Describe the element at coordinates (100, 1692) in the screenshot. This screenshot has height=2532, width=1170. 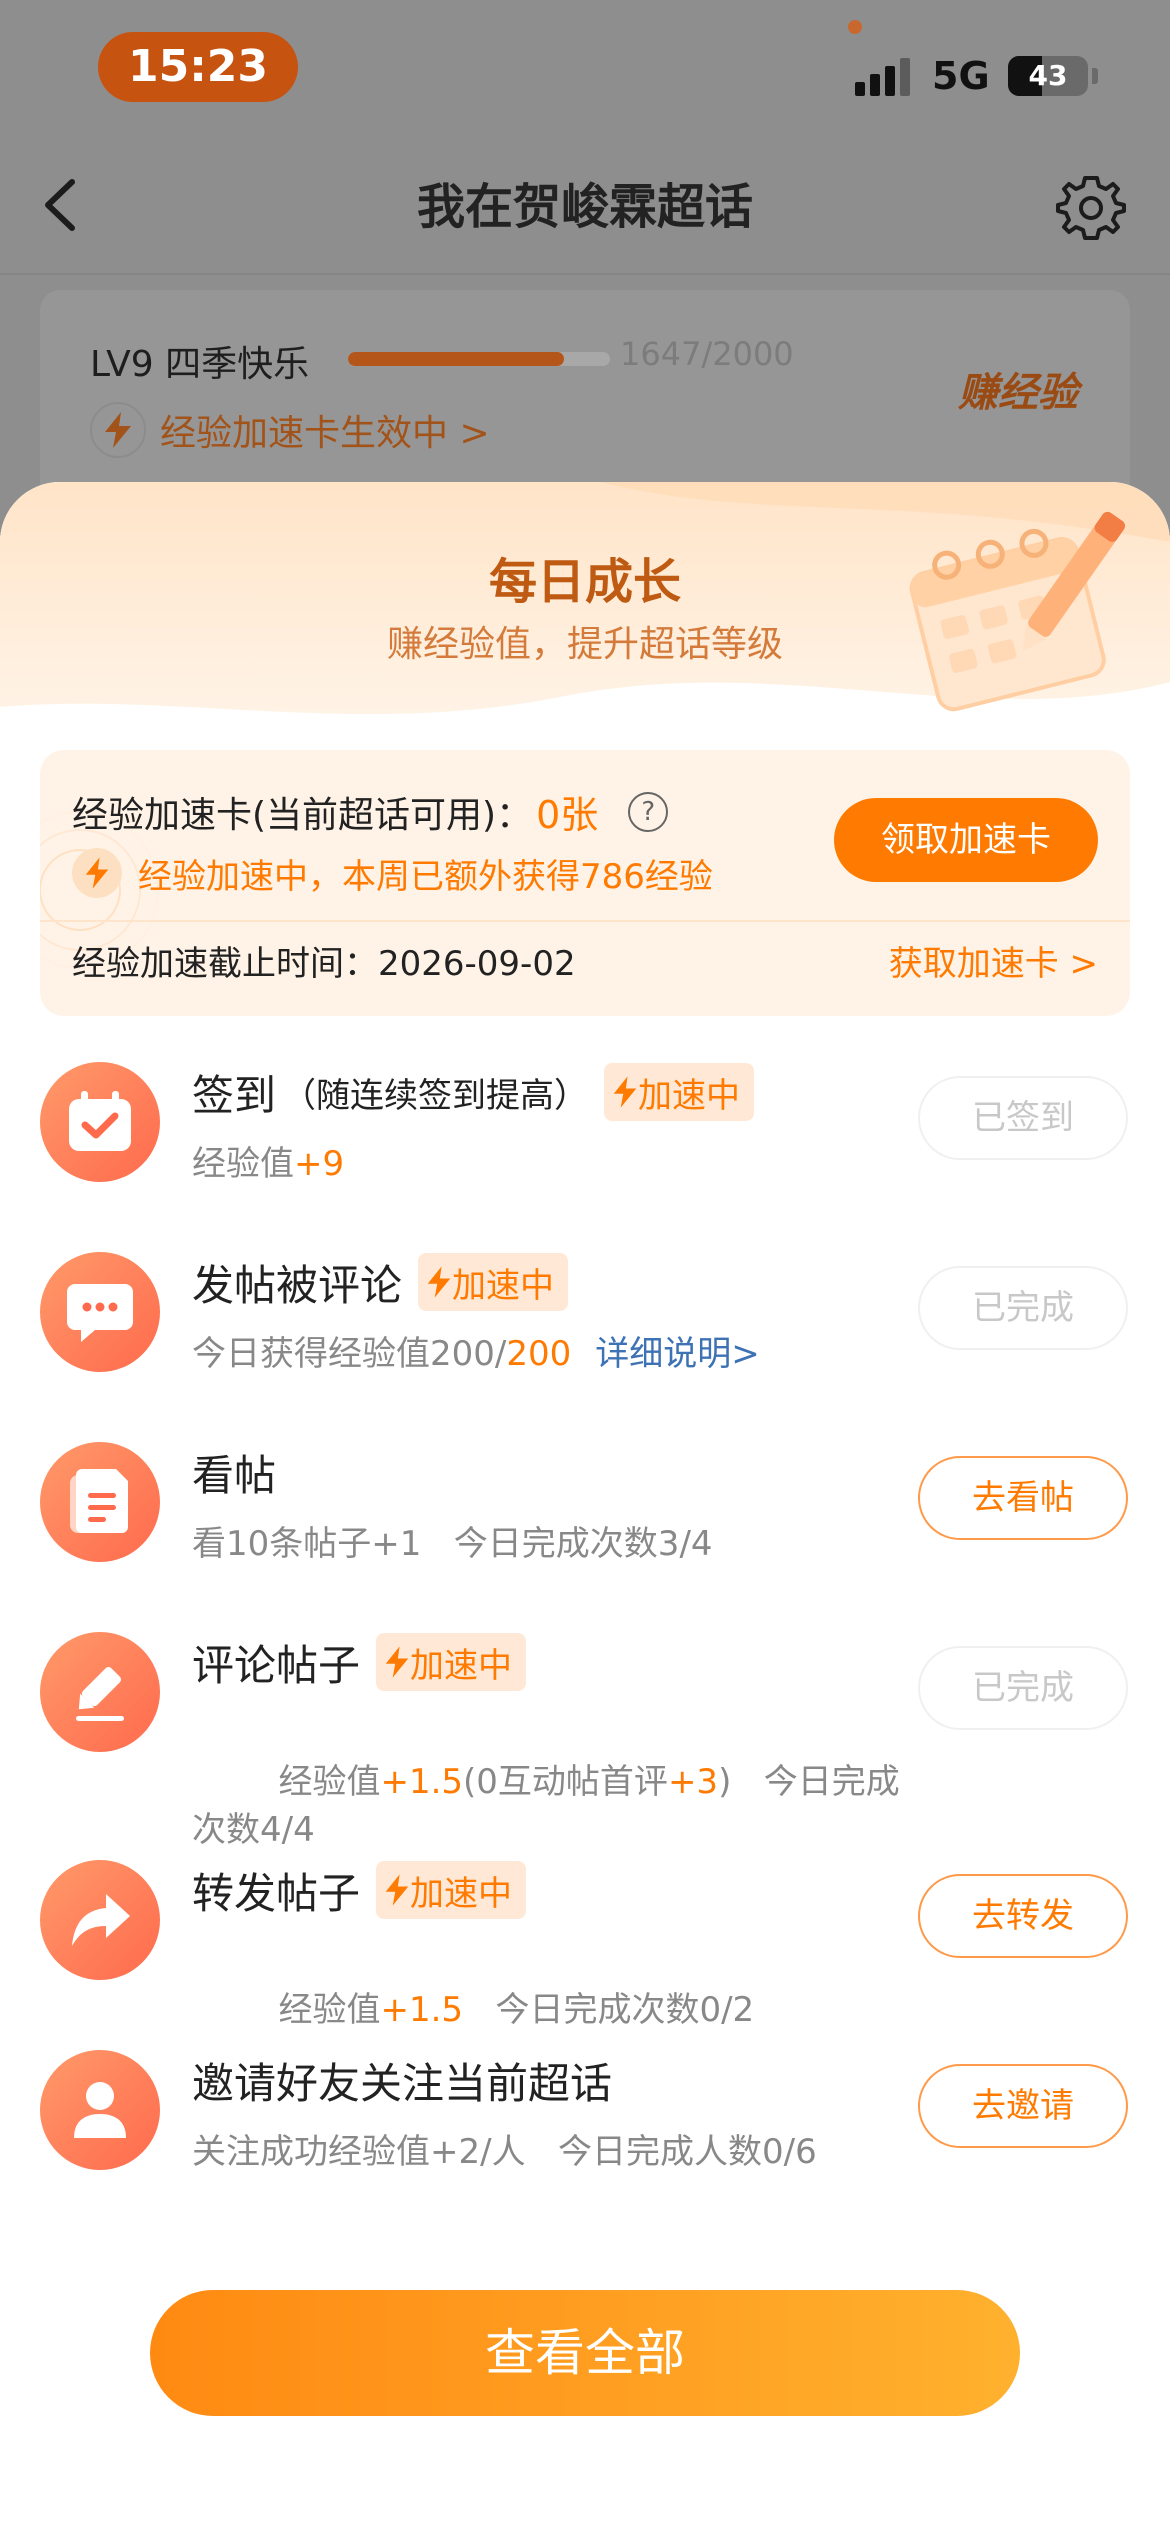
I see `pencil-icon` at that location.